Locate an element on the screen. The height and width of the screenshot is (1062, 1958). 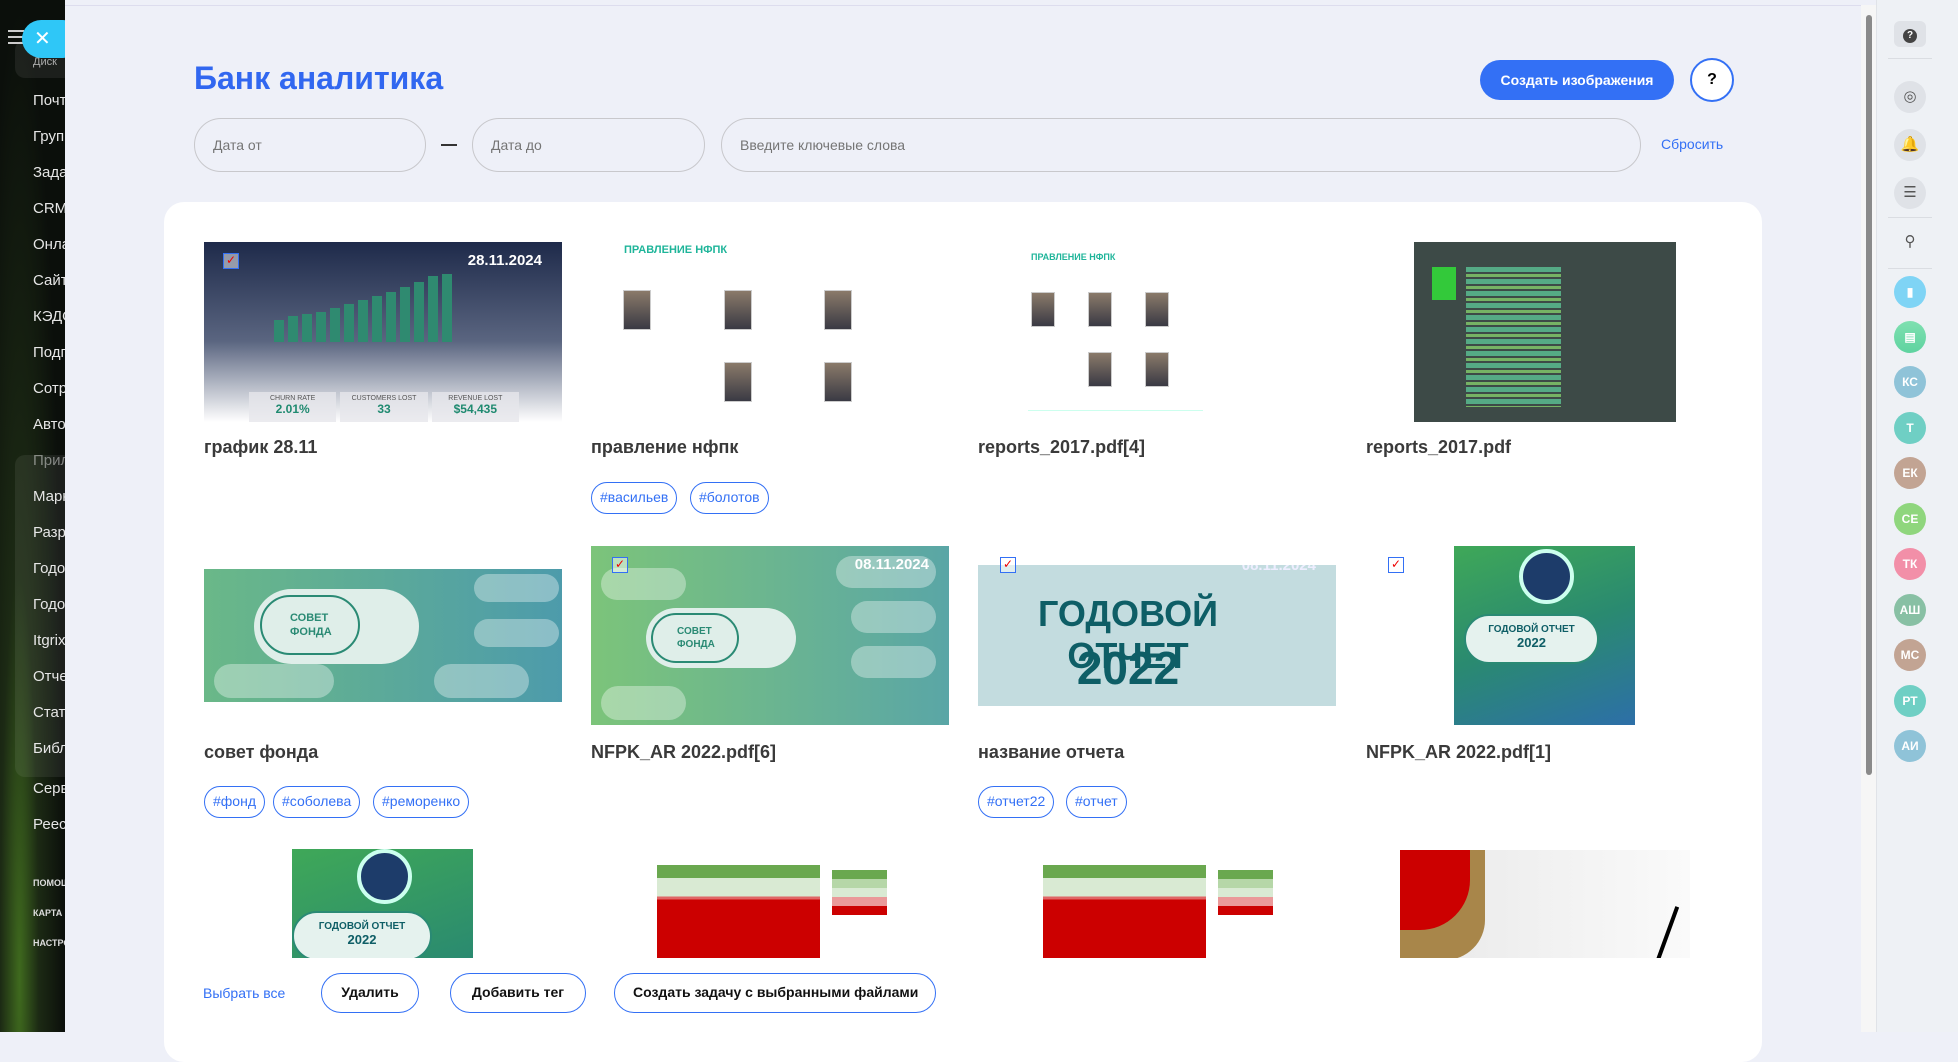
scrollbar-thumb is located at coordinates (1869, 395).